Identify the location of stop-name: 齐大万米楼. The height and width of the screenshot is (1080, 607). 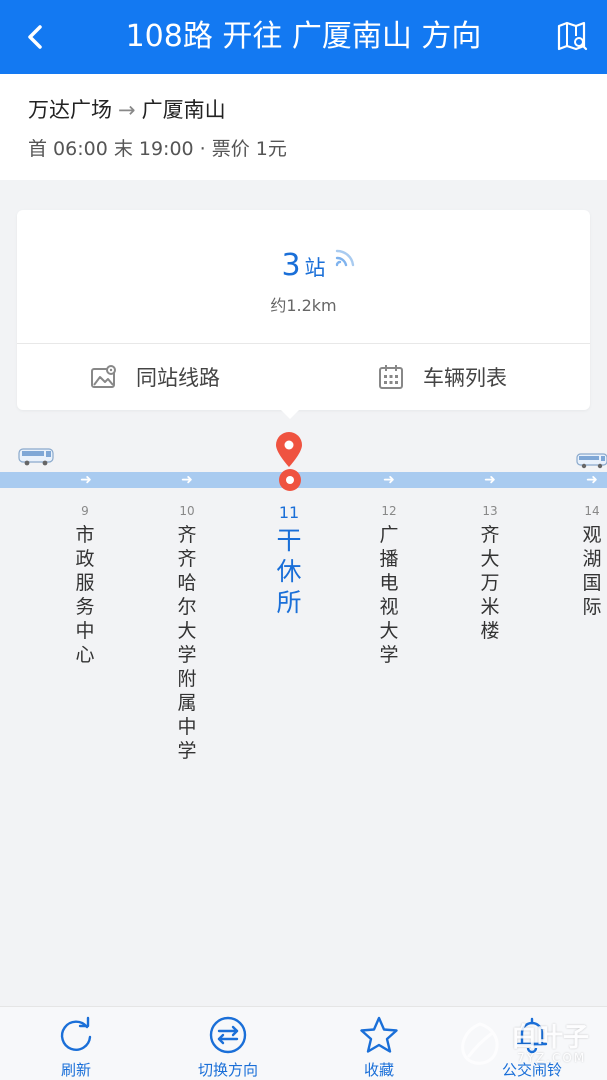
(490, 583).